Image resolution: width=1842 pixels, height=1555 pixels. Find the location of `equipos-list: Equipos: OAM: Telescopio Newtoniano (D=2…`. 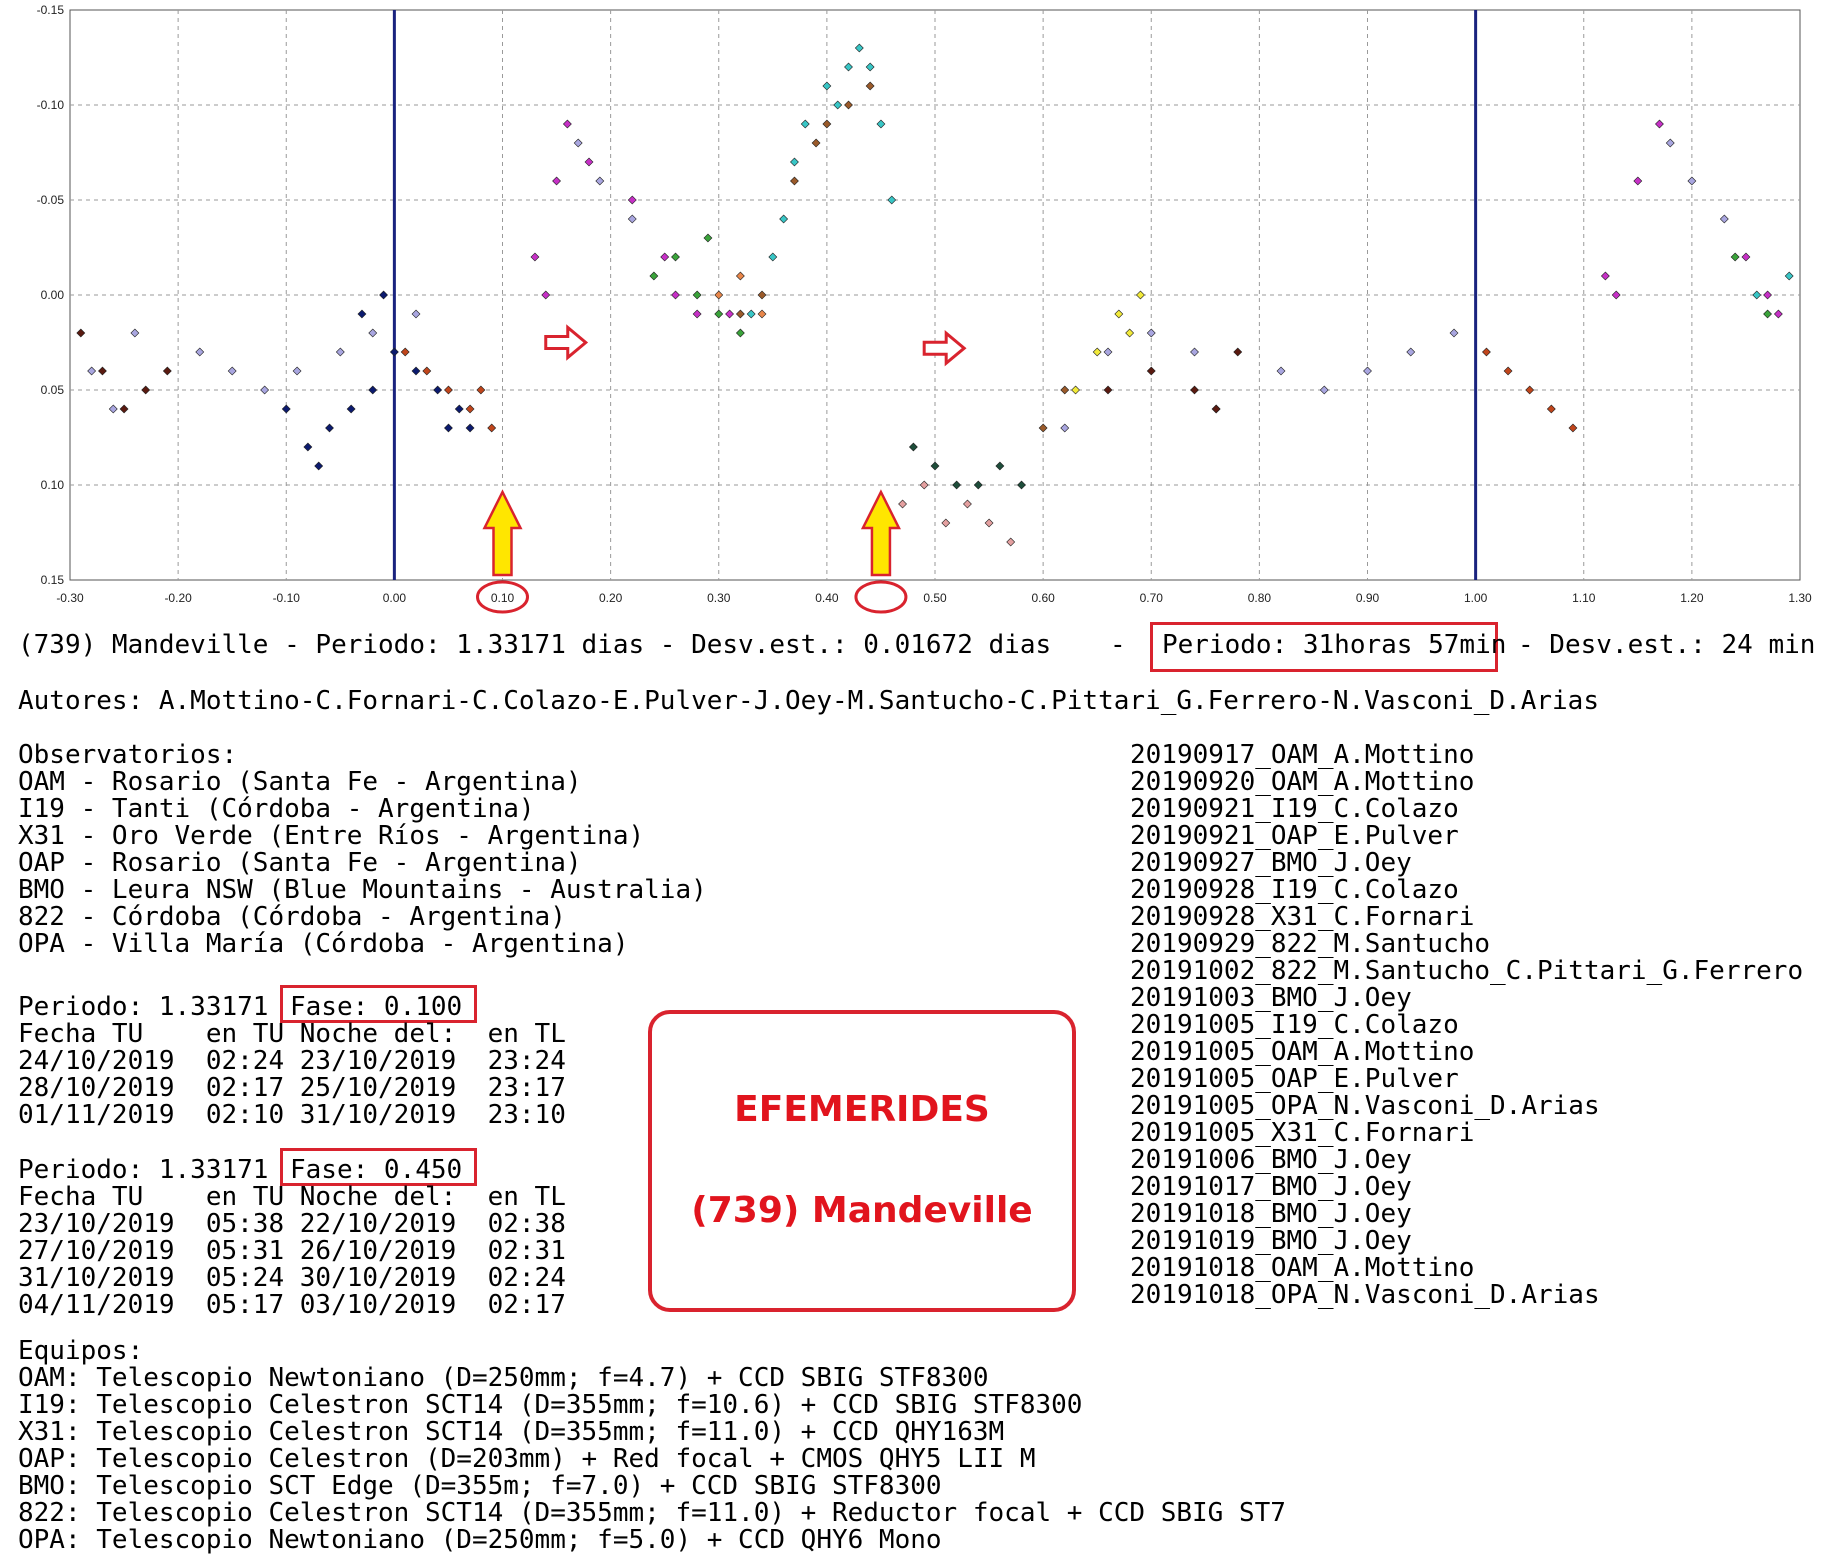

equipos-list: Equipos: OAM: Telescopio Newtoniano (D=2… is located at coordinates (652, 1446).